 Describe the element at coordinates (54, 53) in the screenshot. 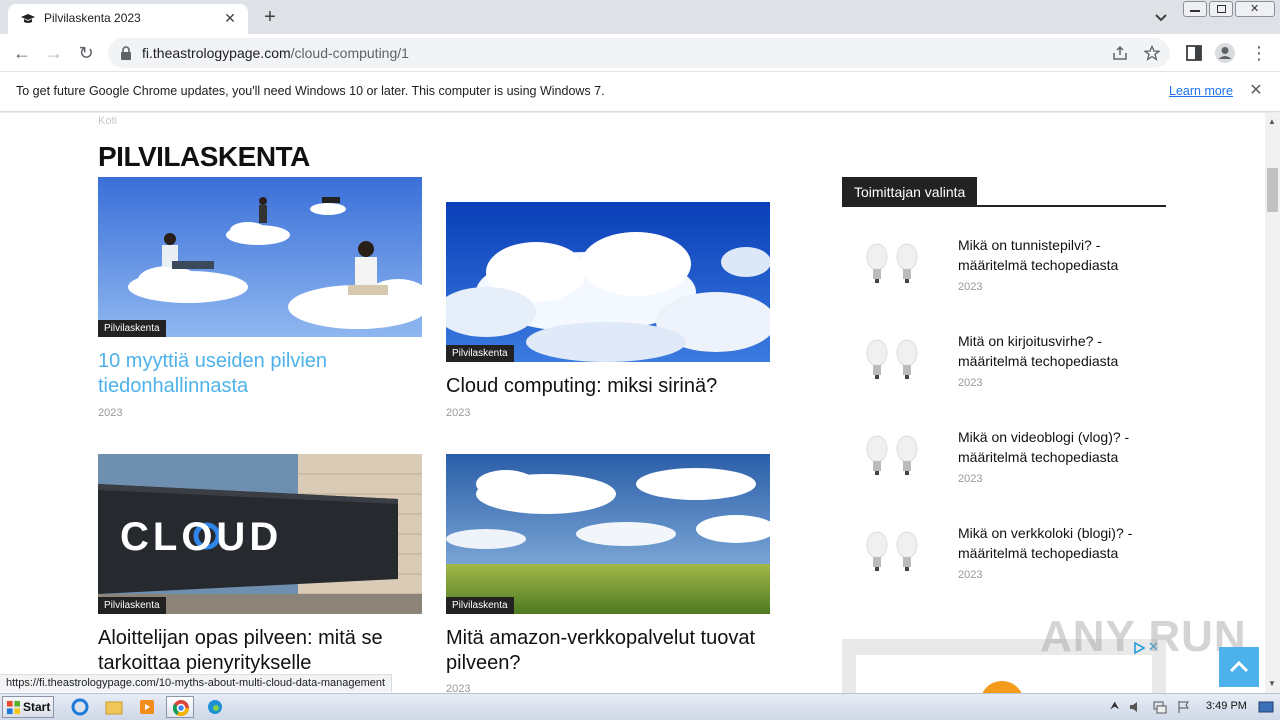

I see `forward-arrow-icon: →` at that location.